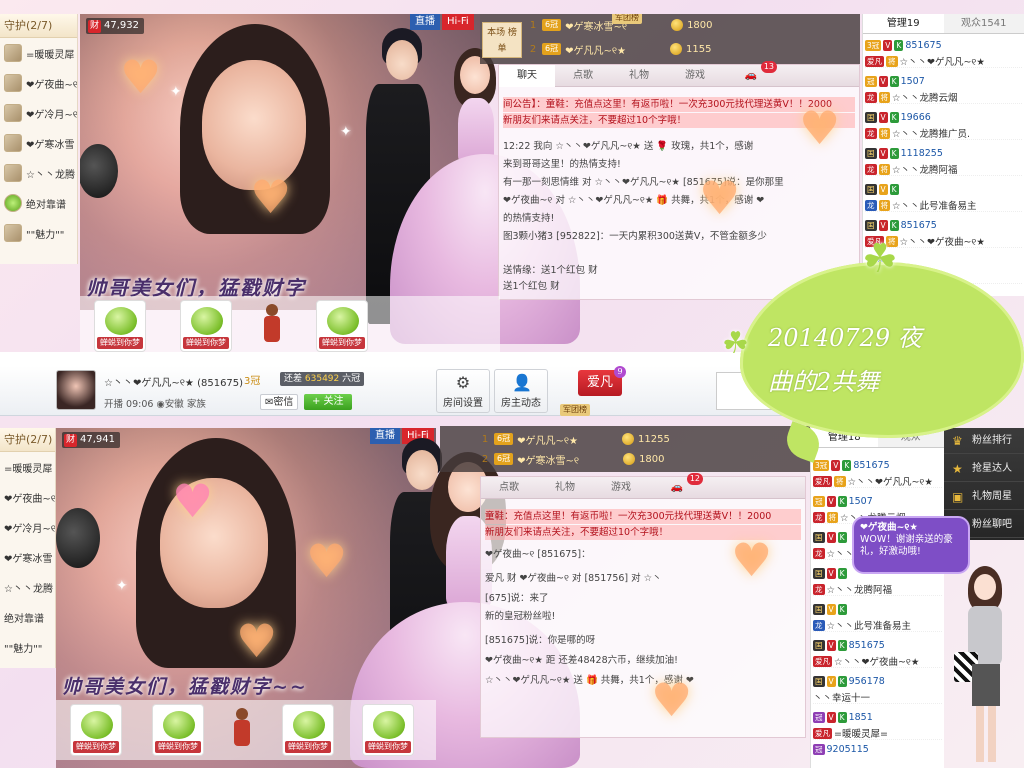  I want to click on user-row: 冠 V K 1851 爱凡 =暖暖灵犀=, so click(877, 725).